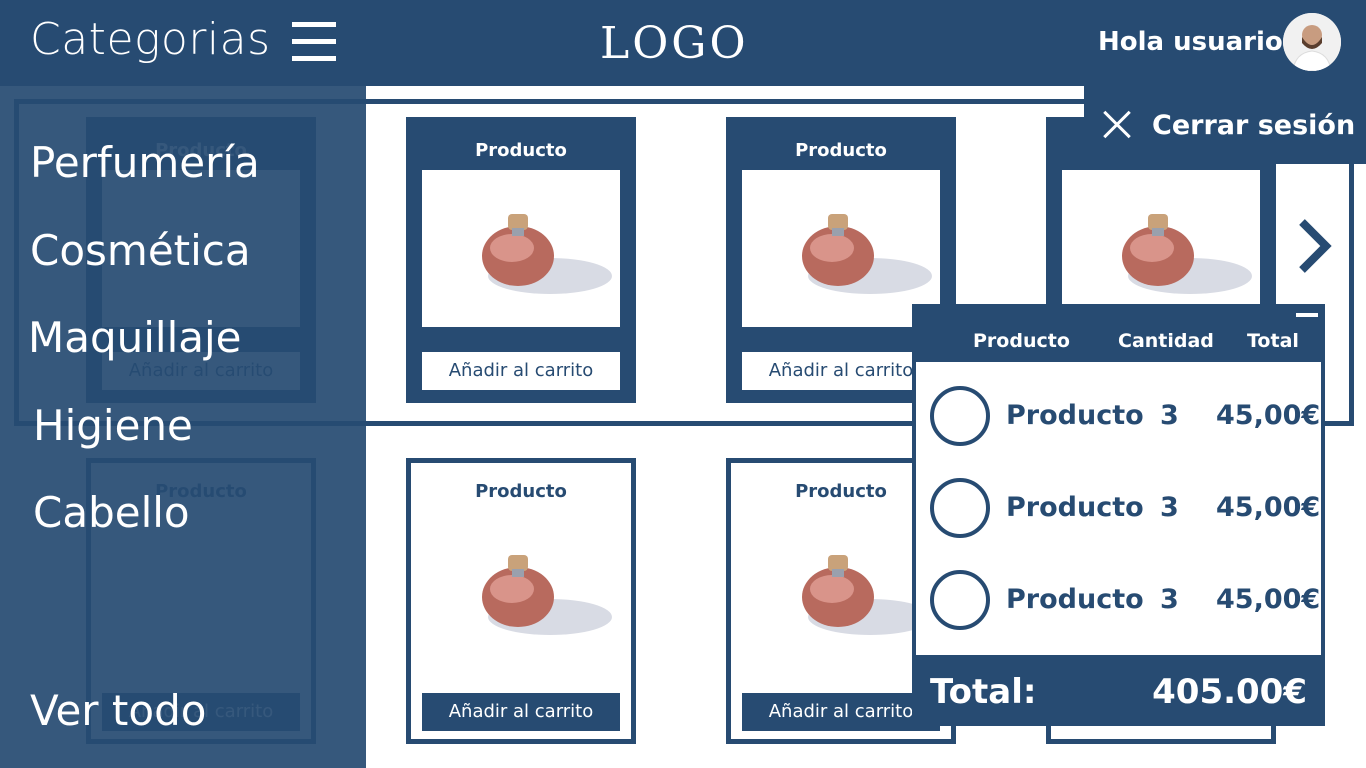  I want to click on close-icon, so click(1117, 125).